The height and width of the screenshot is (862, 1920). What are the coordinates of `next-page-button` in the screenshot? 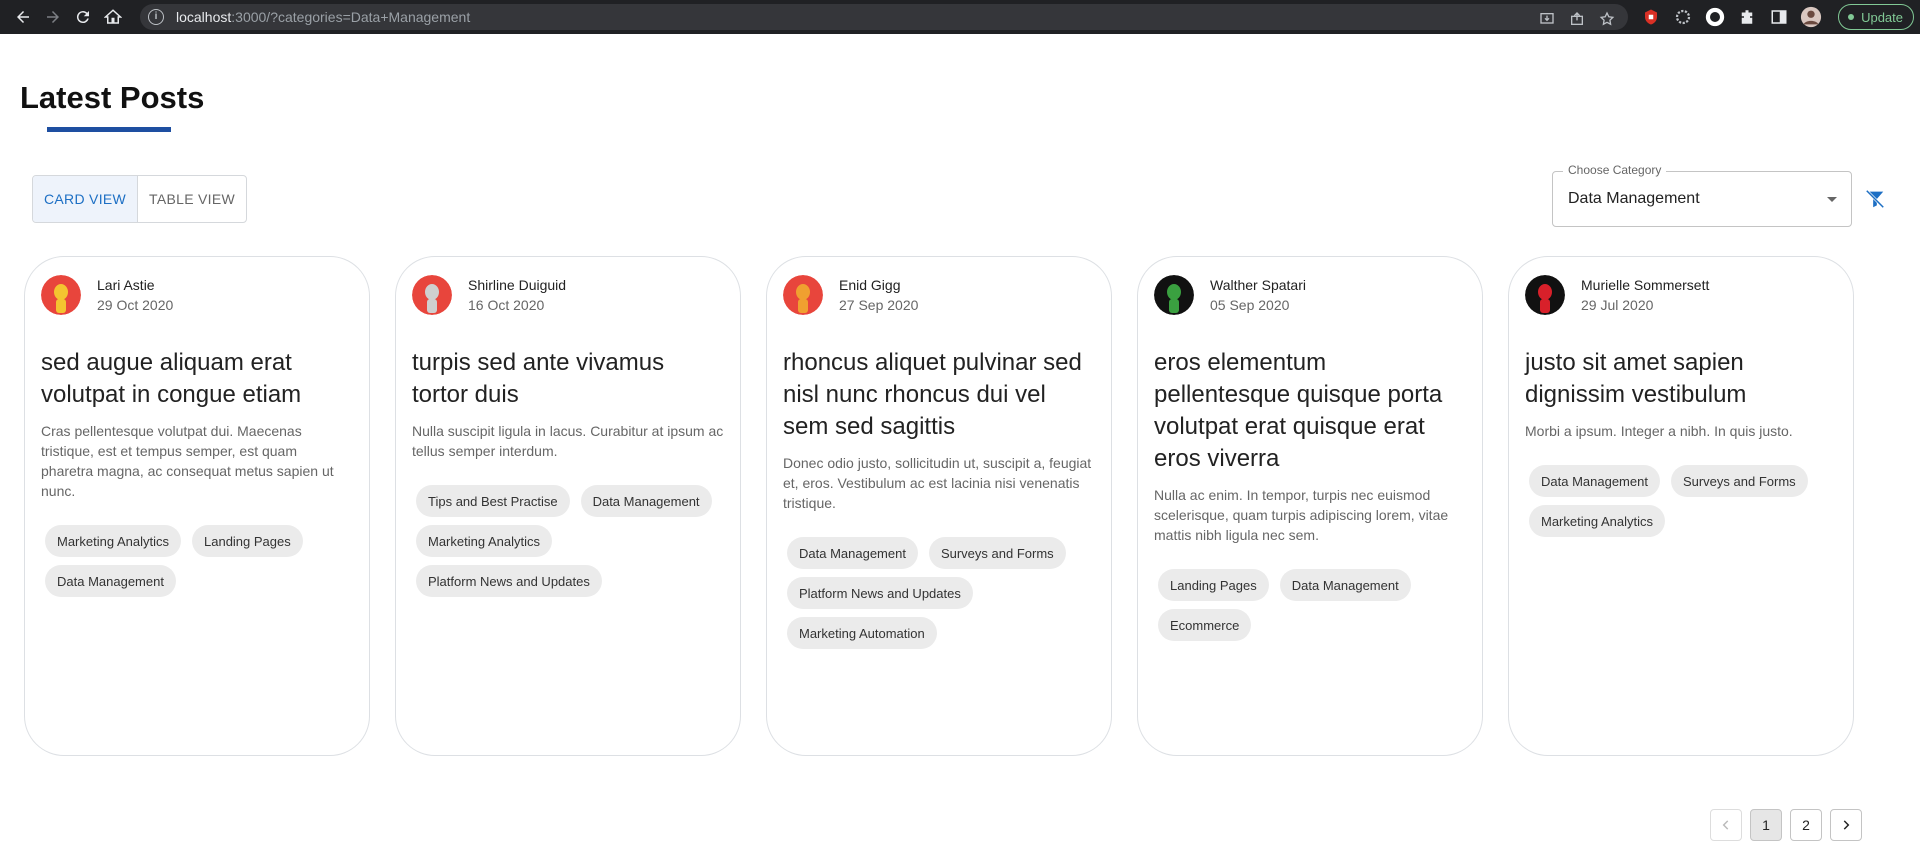 It's located at (1846, 825).